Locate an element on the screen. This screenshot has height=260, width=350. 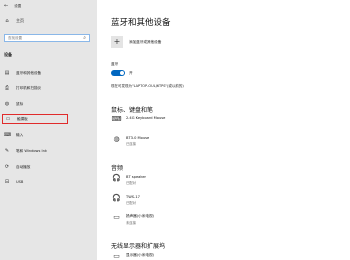
device-item: ▭ 显示器(小米电视) is located at coordinates (132, 256).